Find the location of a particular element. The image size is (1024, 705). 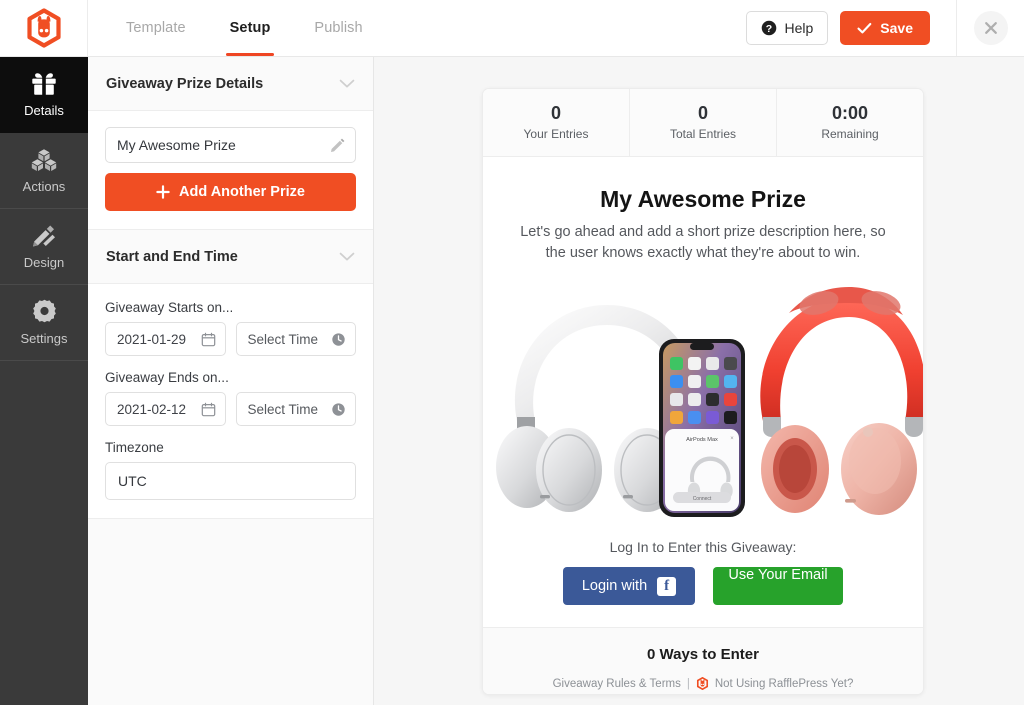

end-date-input: 2021-02-12 is located at coordinates (165, 409).